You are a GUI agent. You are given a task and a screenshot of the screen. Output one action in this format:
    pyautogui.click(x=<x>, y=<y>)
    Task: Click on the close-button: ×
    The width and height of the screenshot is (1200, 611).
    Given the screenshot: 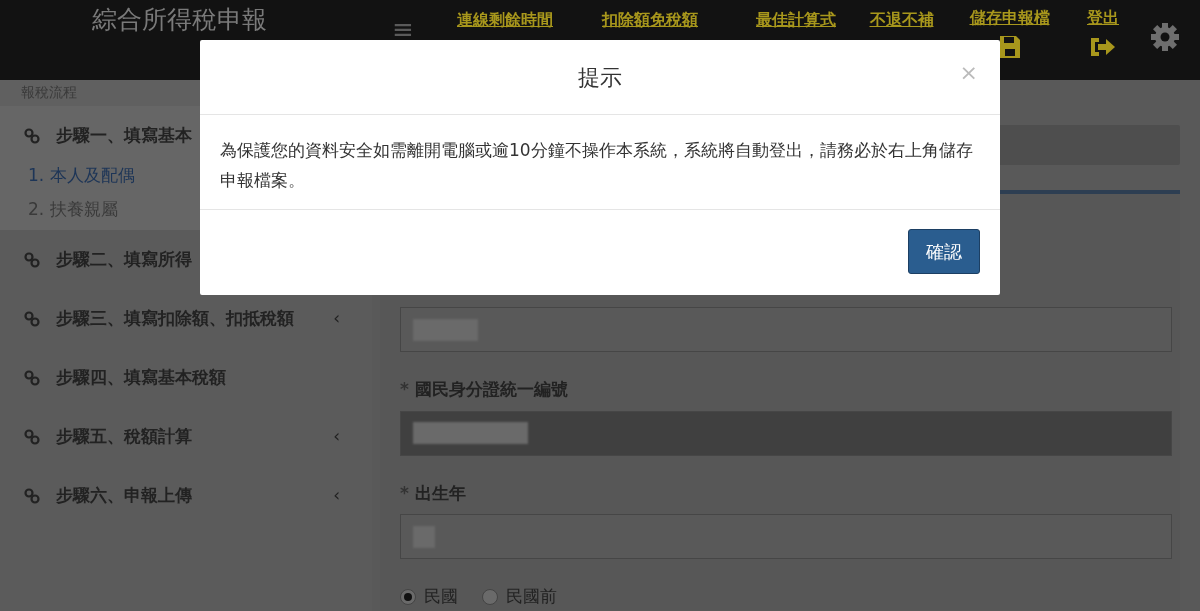 What is the action you would take?
    pyautogui.click(x=968, y=73)
    